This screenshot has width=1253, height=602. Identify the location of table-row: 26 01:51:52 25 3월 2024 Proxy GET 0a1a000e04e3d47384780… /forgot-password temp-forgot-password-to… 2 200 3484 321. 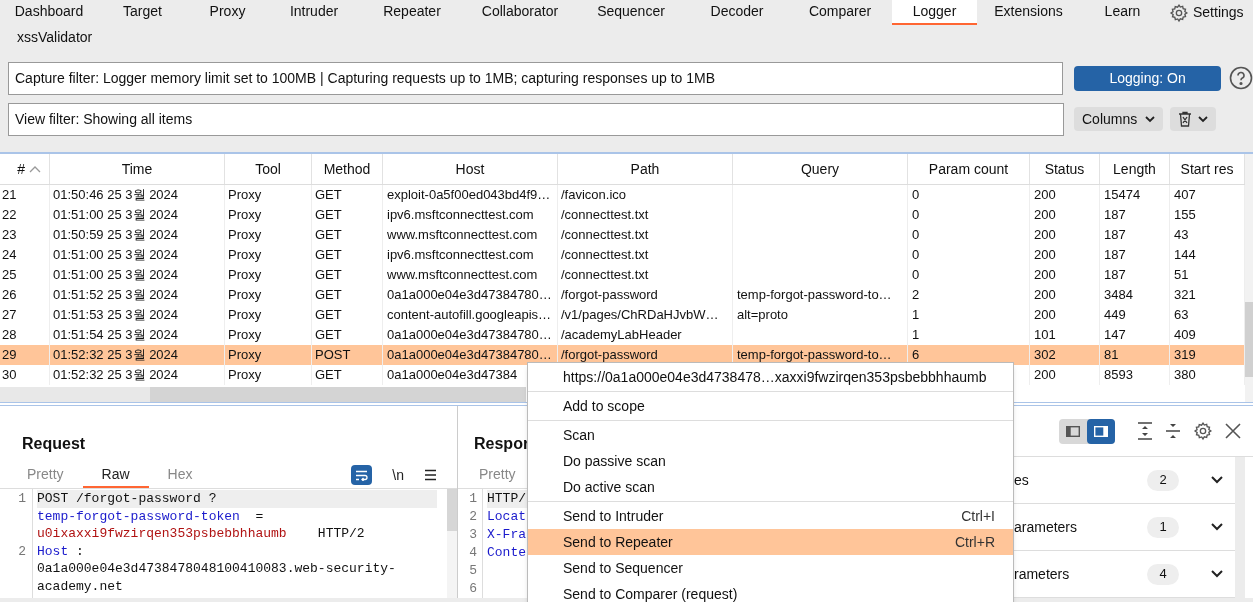
(622, 295).